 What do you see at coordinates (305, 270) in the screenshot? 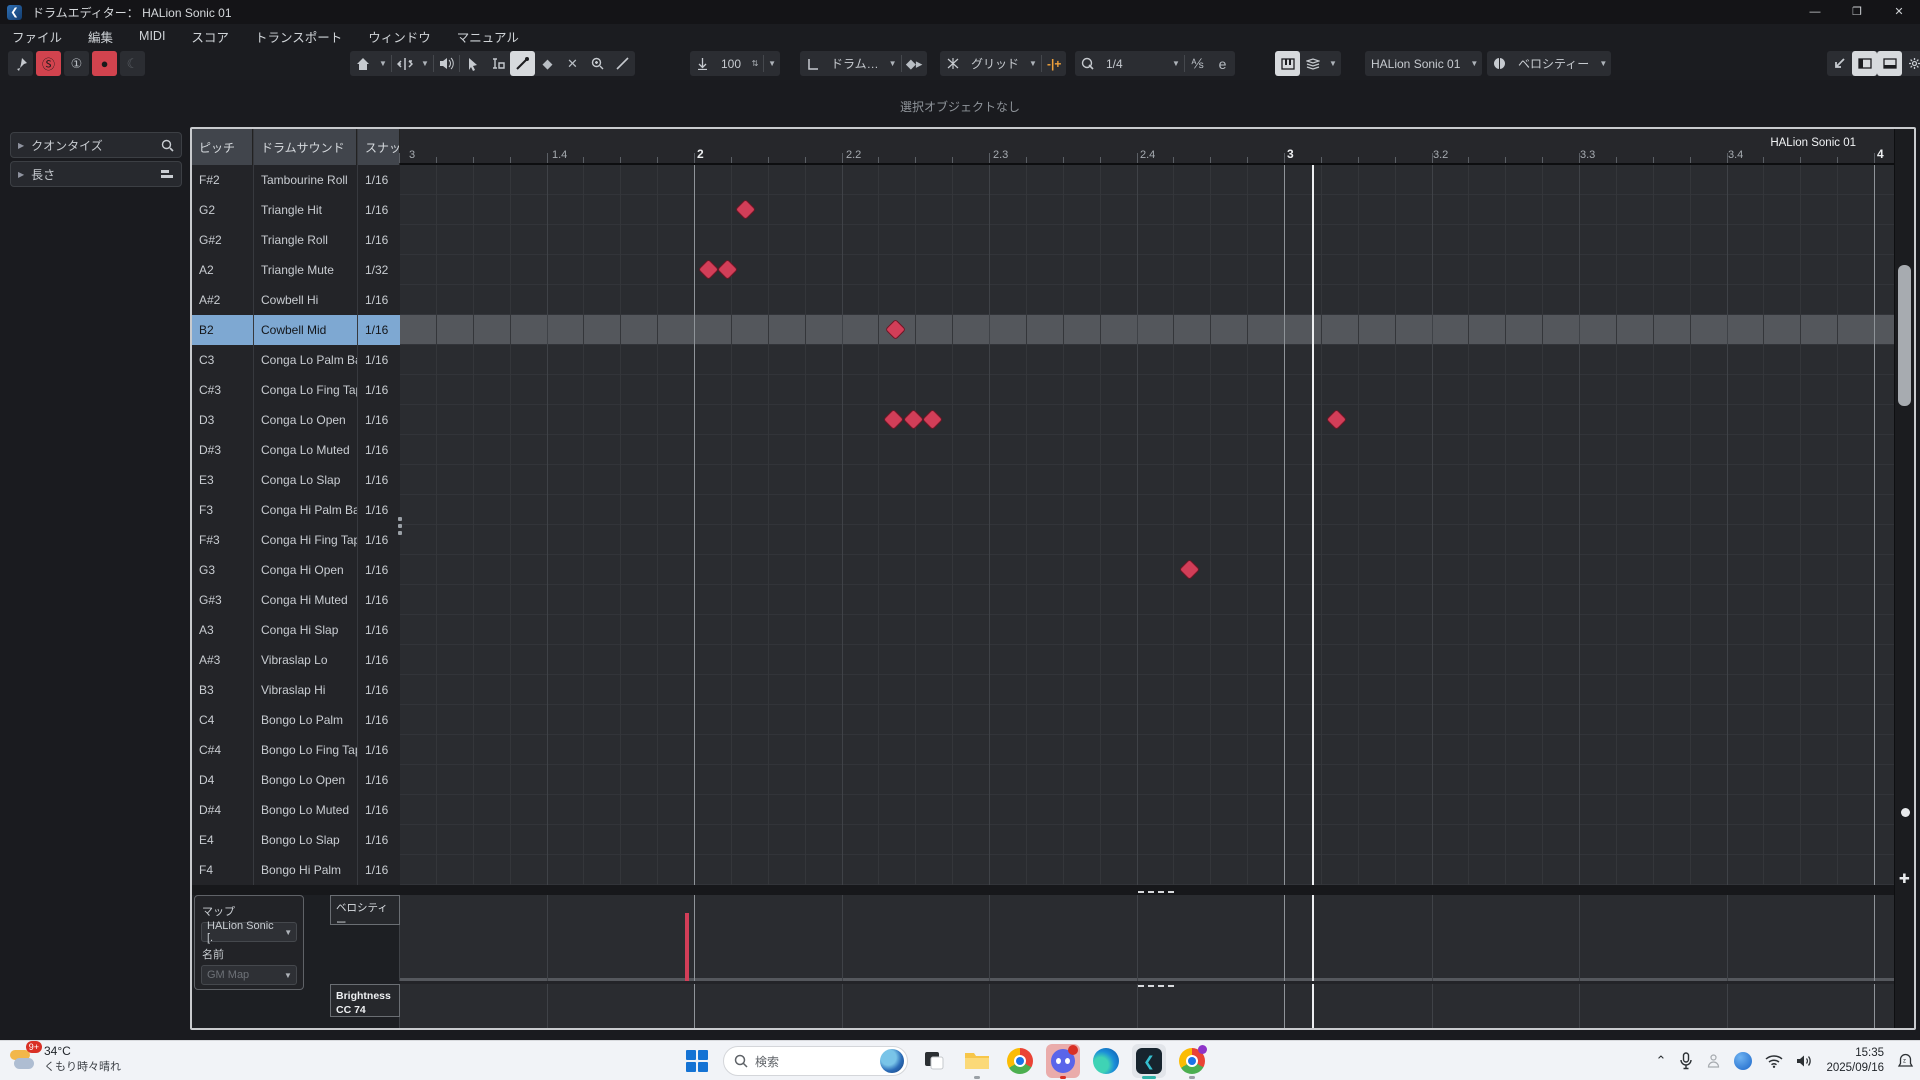
I see `cell: Triangle Mute` at bounding box center [305, 270].